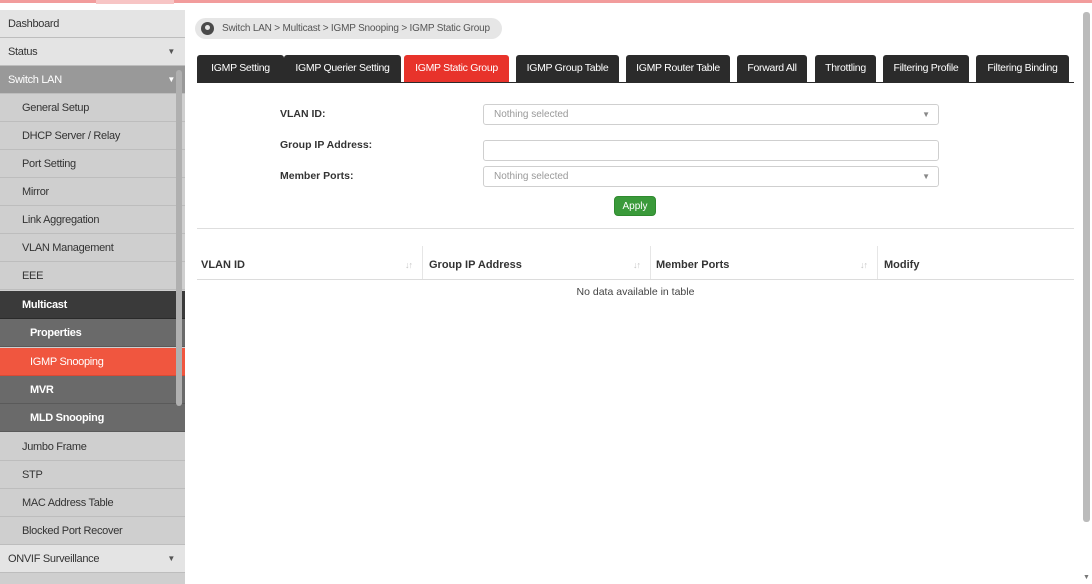  I want to click on sidebar-item-properties: Properties, so click(92, 333).